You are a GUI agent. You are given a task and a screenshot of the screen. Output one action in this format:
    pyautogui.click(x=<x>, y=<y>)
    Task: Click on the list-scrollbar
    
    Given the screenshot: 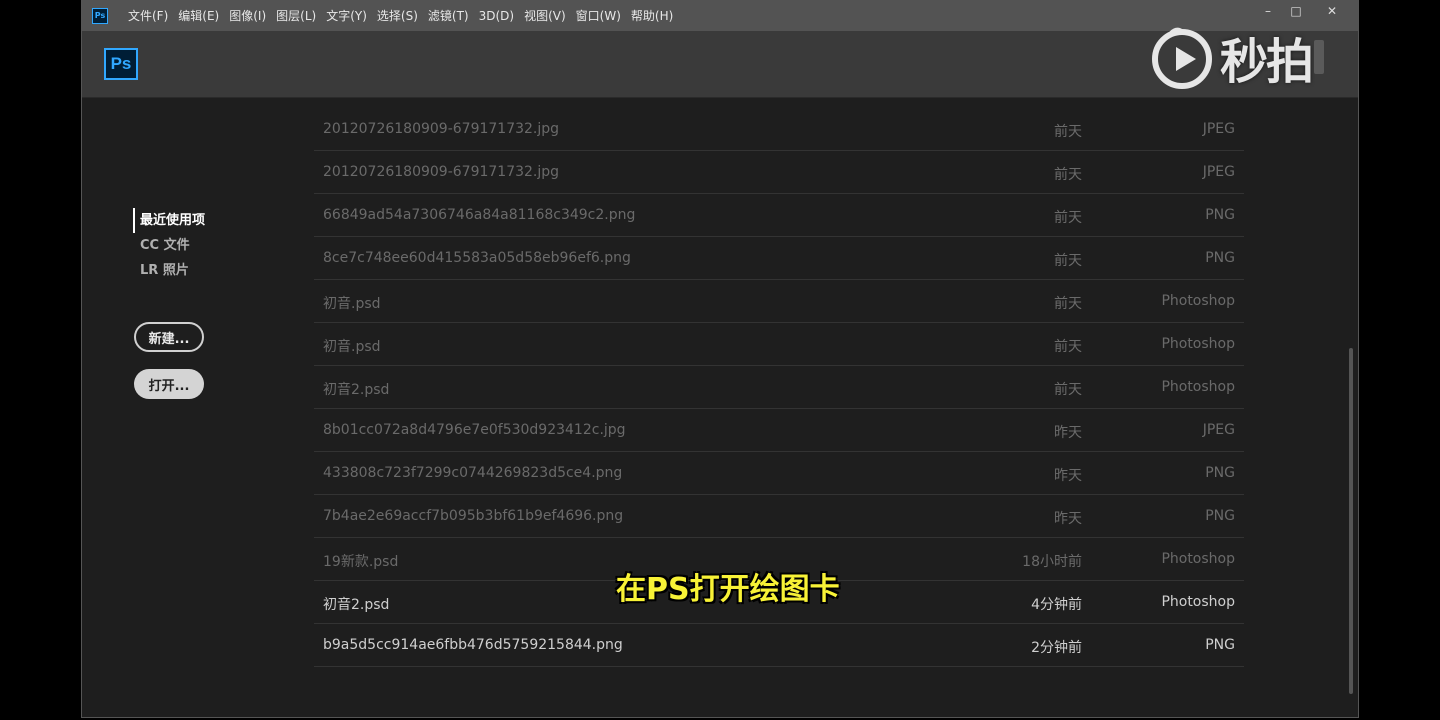 What is the action you would take?
    pyautogui.click(x=1351, y=521)
    